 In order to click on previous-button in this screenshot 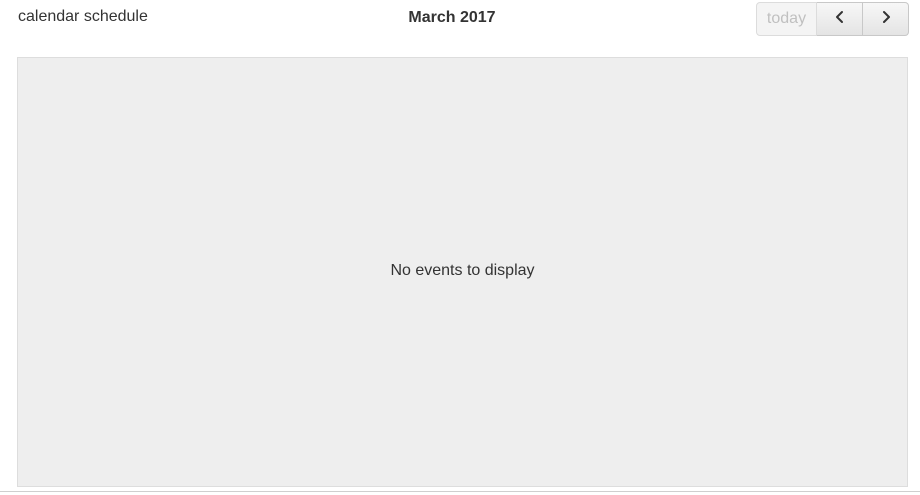, I will do `click(840, 19)`.